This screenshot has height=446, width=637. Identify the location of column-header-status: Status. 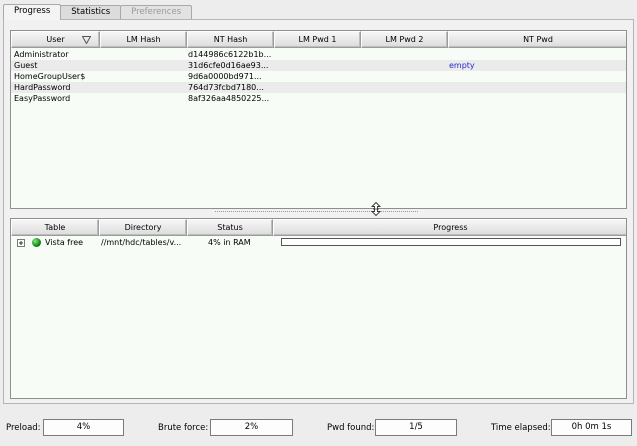
(230, 227).